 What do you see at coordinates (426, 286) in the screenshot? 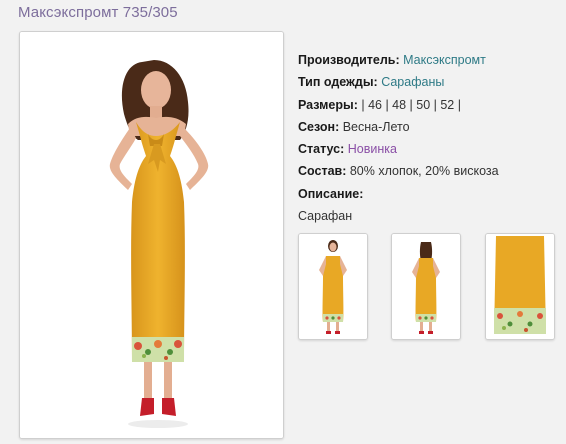
I see `thumbnail-back` at bounding box center [426, 286].